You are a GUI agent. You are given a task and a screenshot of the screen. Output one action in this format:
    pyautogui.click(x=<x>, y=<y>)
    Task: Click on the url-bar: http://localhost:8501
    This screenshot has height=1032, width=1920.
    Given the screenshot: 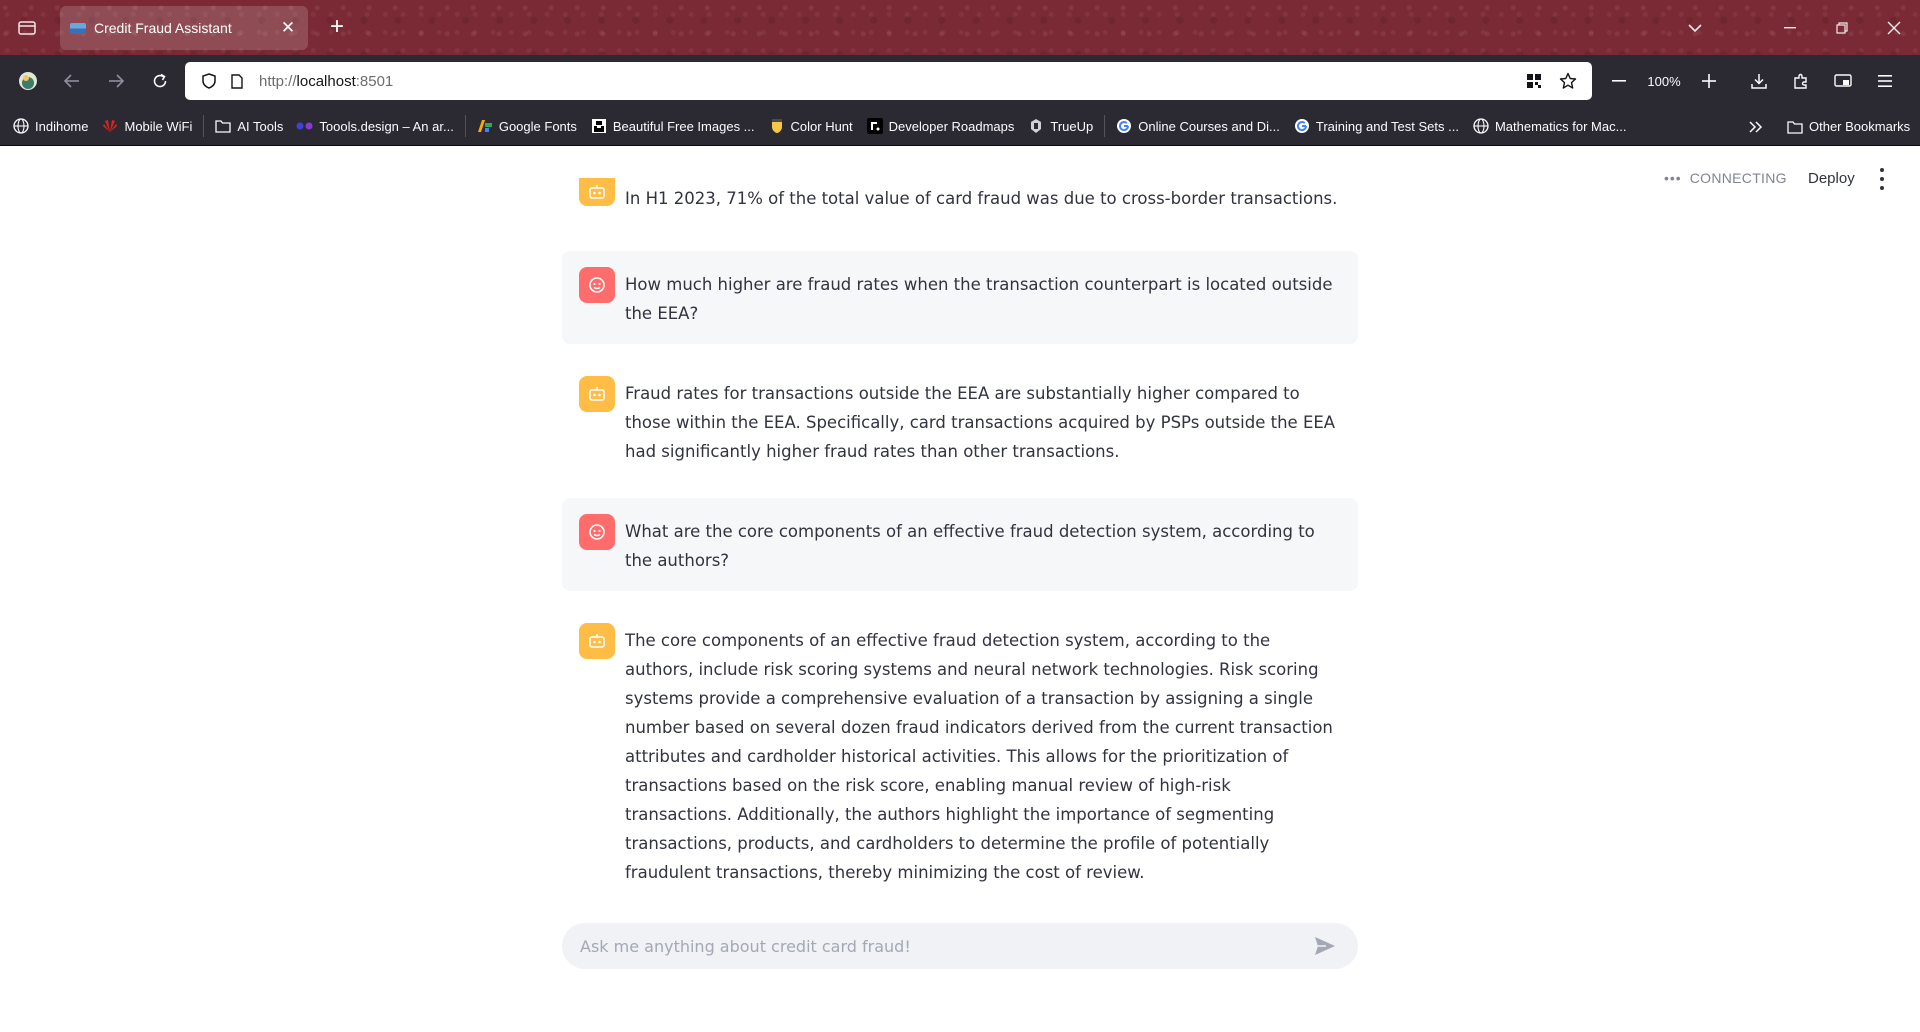 What is the action you would take?
    pyautogui.click(x=888, y=81)
    